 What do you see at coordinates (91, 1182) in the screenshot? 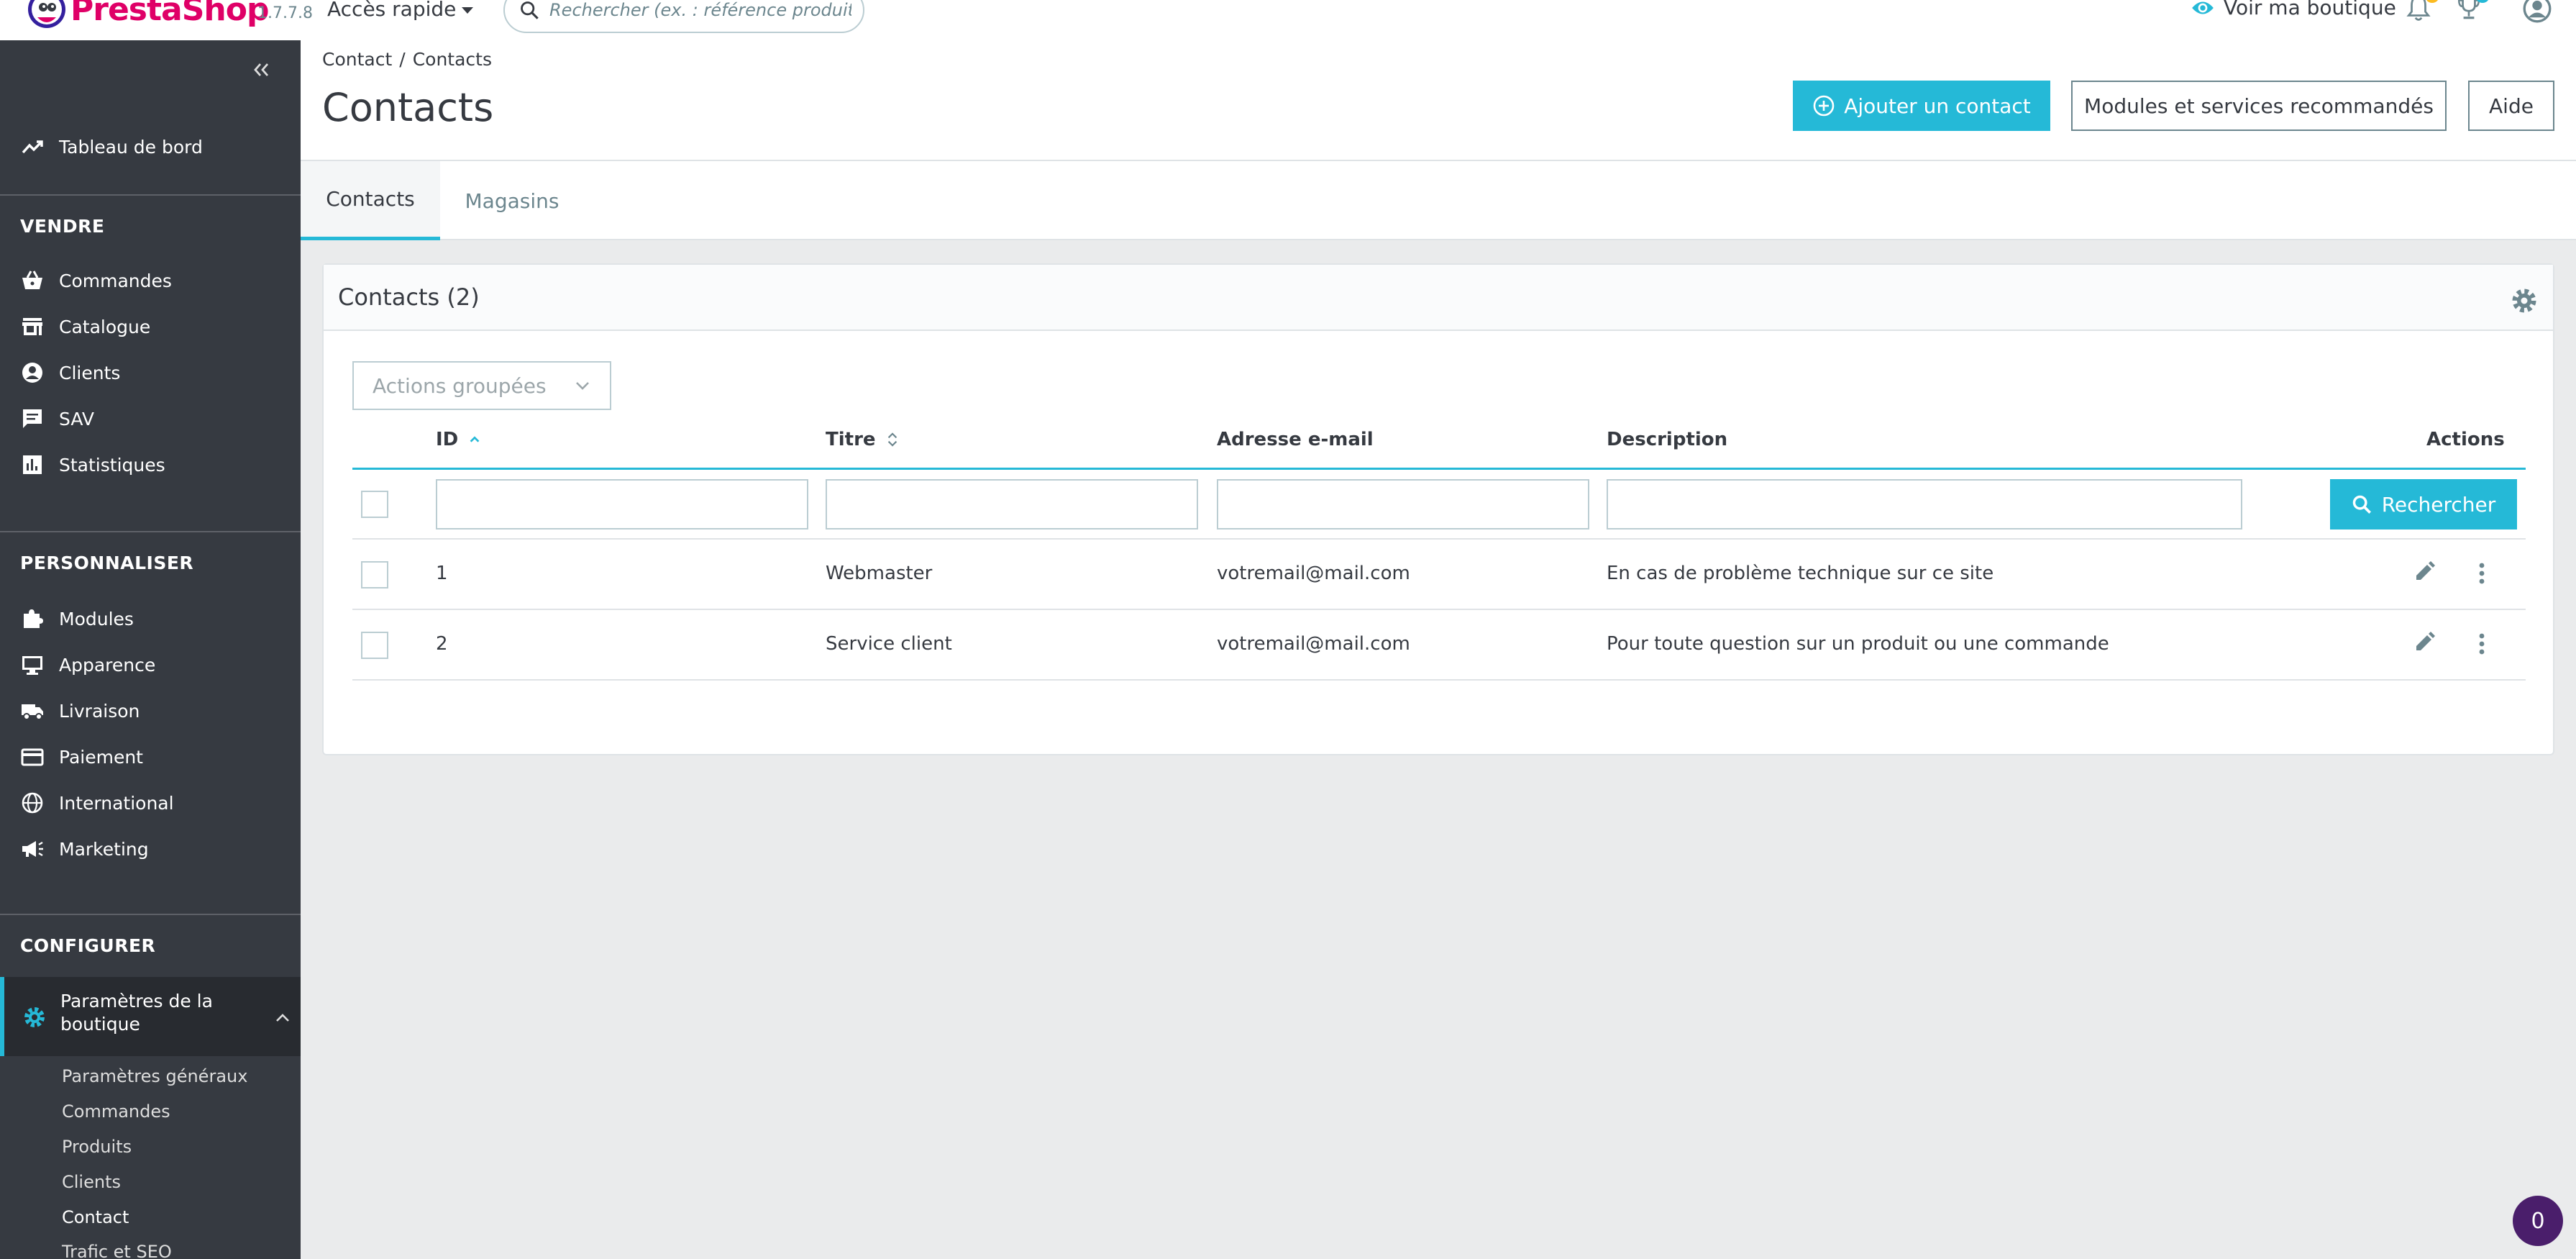
I see `sidebar-subitem-customer-settings: Clients` at bounding box center [91, 1182].